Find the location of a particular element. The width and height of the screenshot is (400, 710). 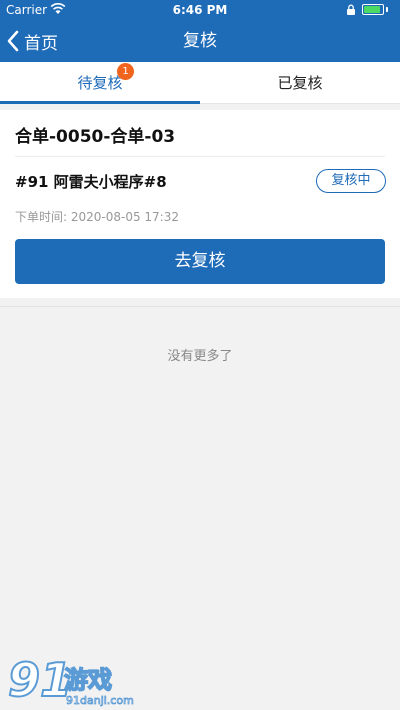

nav-bar: 首页 复核 is located at coordinates (200, 41).